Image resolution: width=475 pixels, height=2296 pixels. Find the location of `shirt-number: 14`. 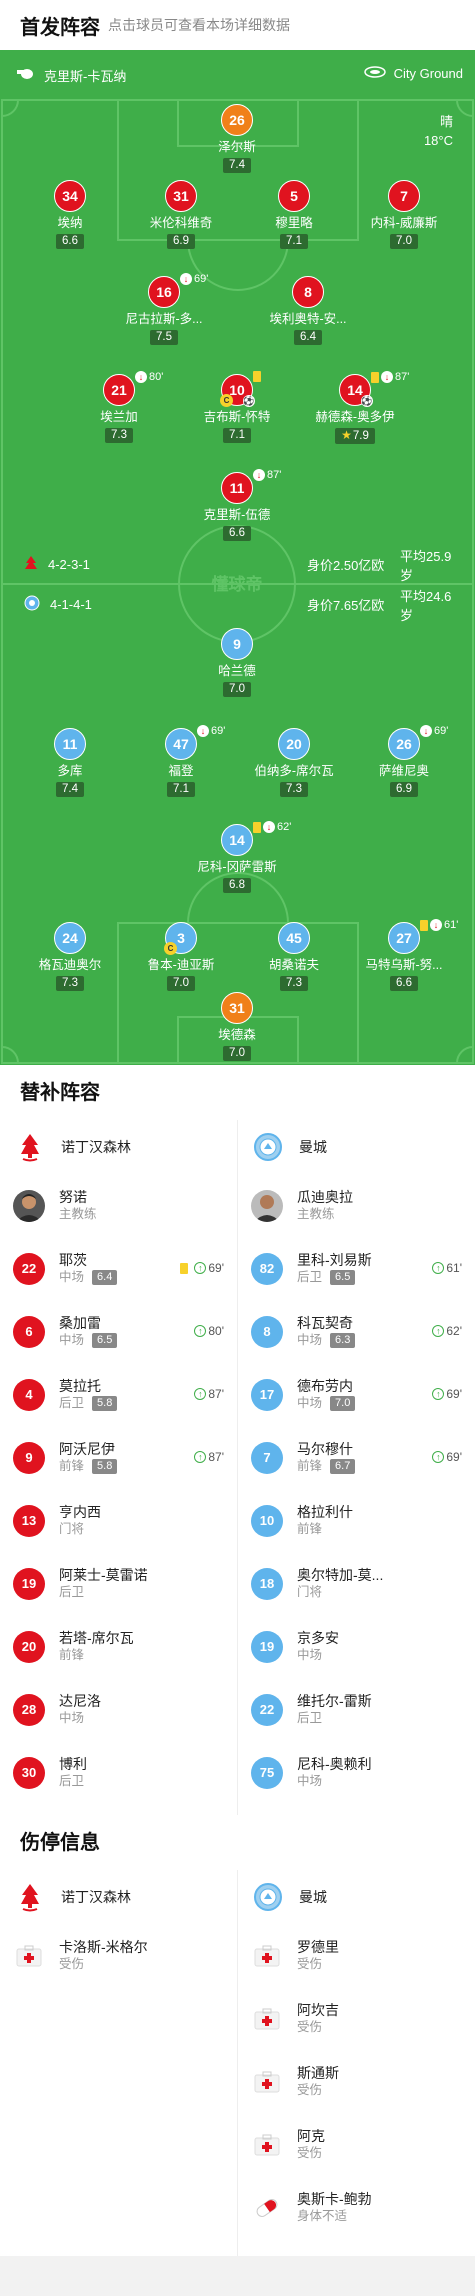

shirt-number: 14 is located at coordinates (237, 840).